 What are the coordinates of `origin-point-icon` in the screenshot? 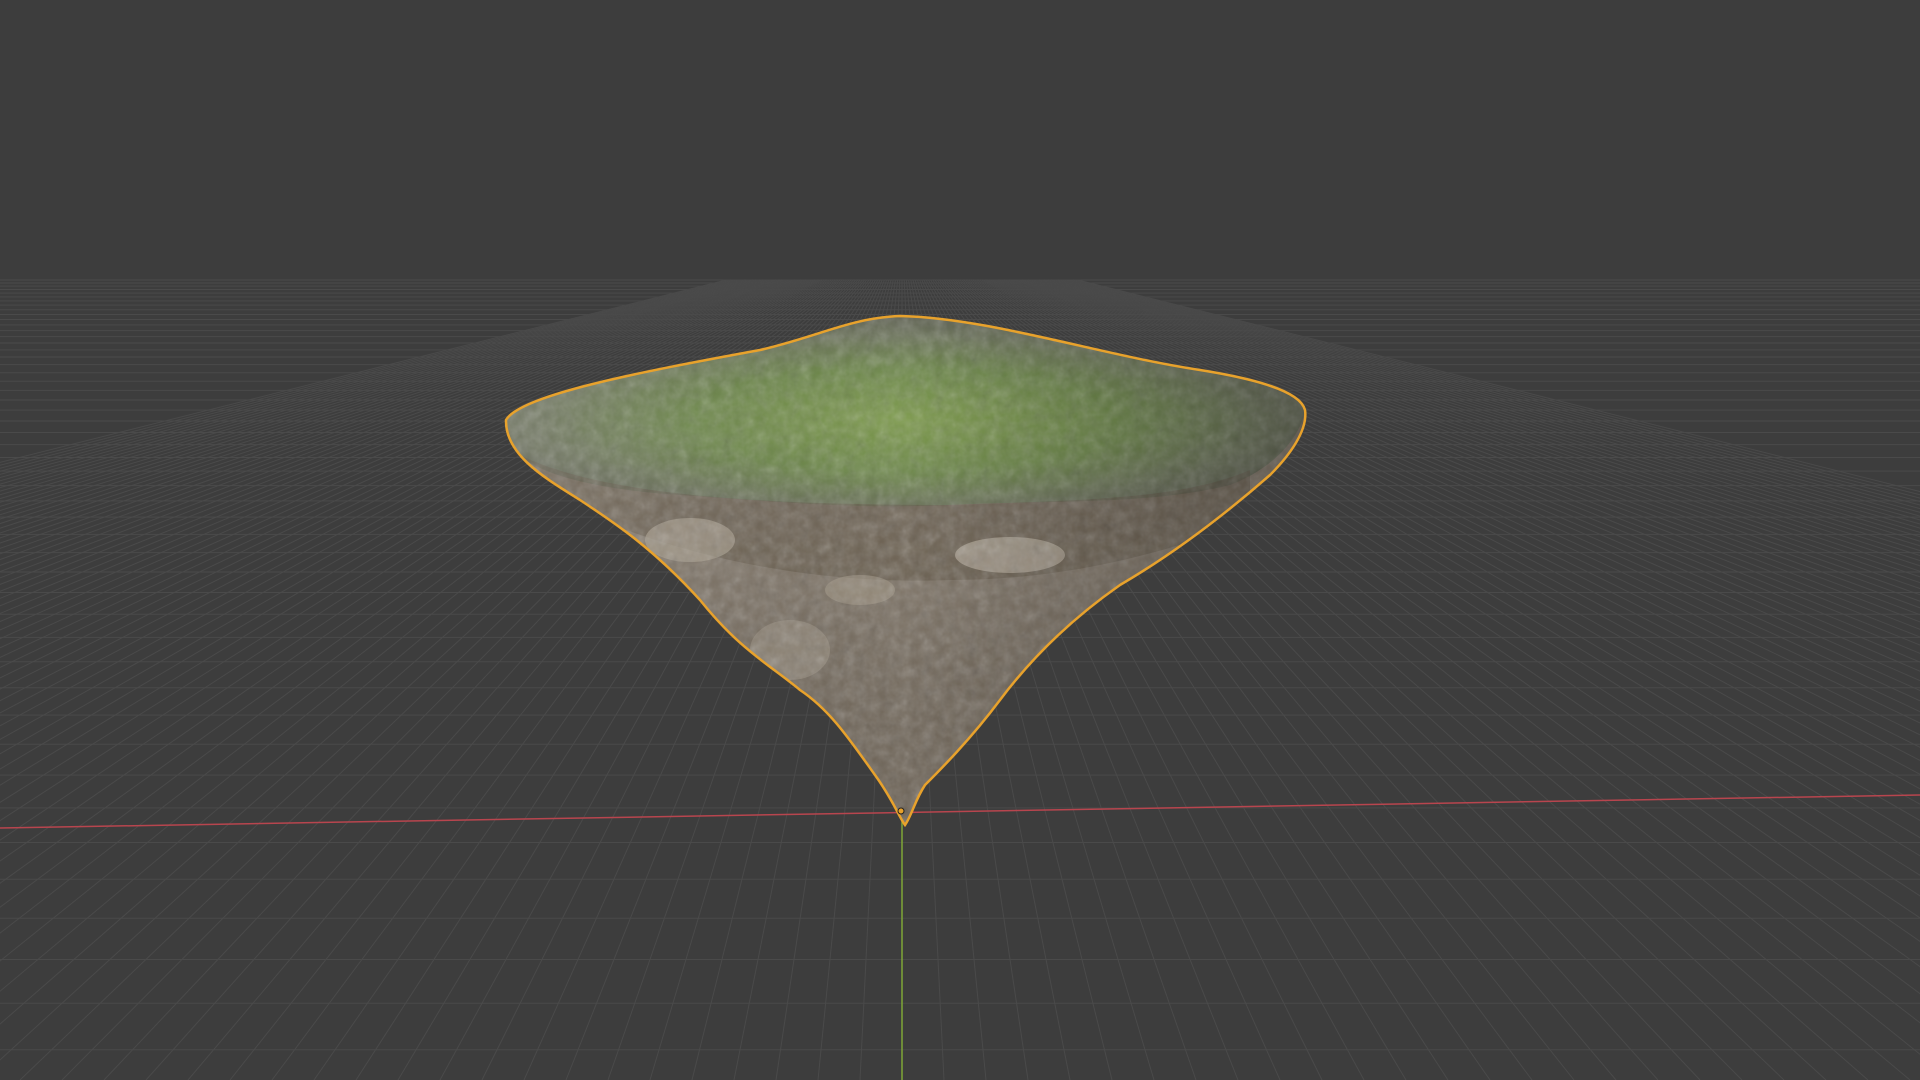 It's located at (901, 811).